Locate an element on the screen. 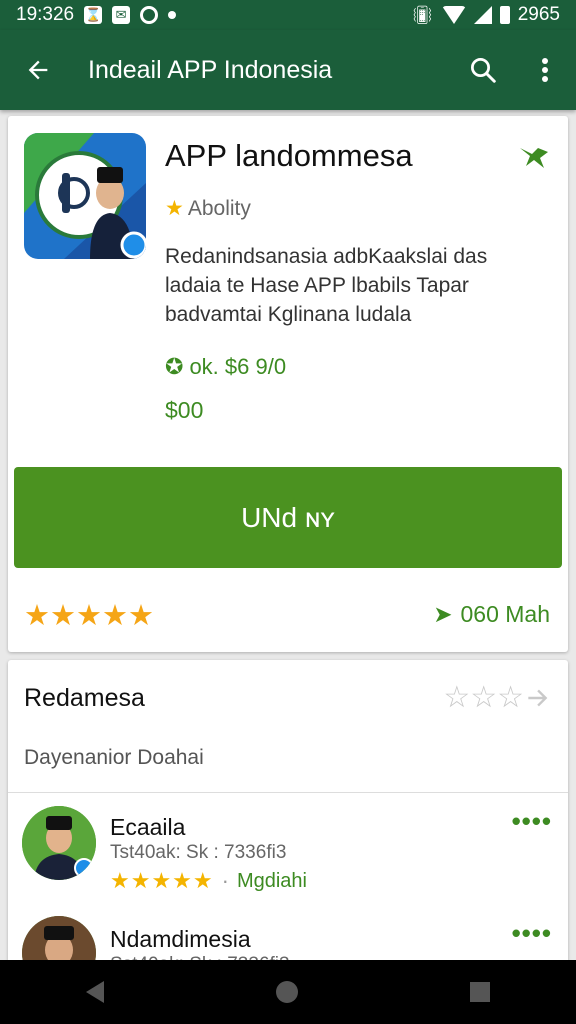 This screenshot has height=1024, width=576. nav-recents-button is located at coordinates (480, 992).